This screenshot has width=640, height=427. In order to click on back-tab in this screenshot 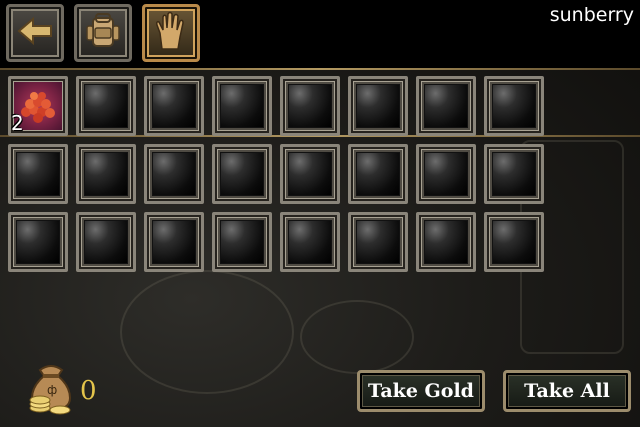, I will do `click(35, 33)`.